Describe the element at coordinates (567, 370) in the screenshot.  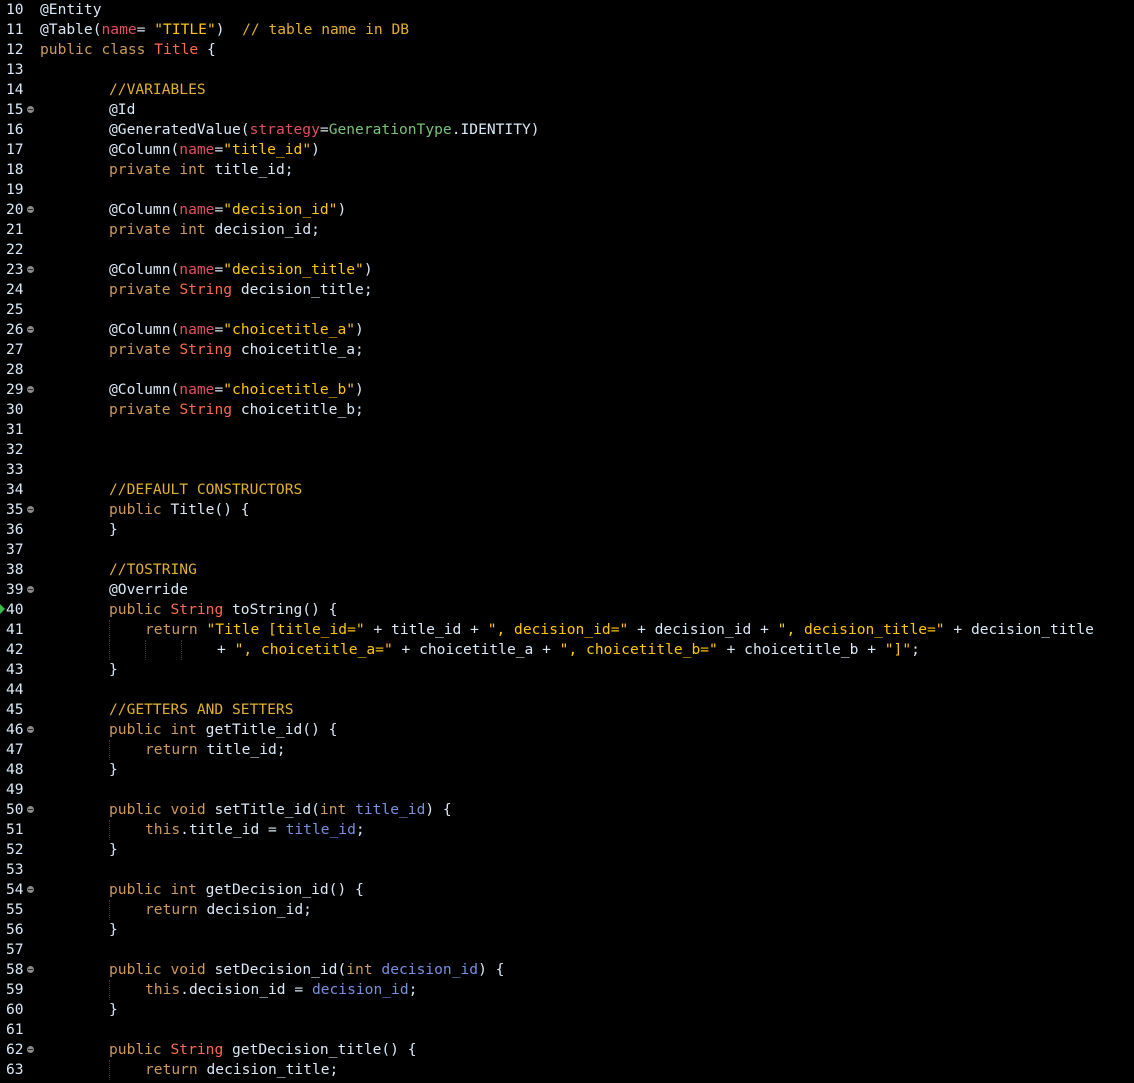
I see `code-line: 28` at that location.